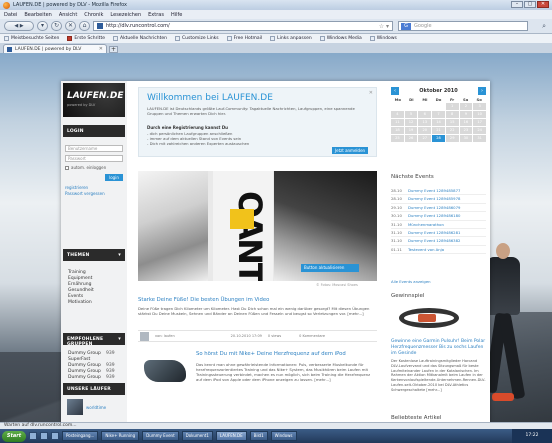 The height and width of the screenshot is (443, 552). Describe the element at coordinates (81, 303) in the screenshot. I see `themen-item: Motivation` at that location.